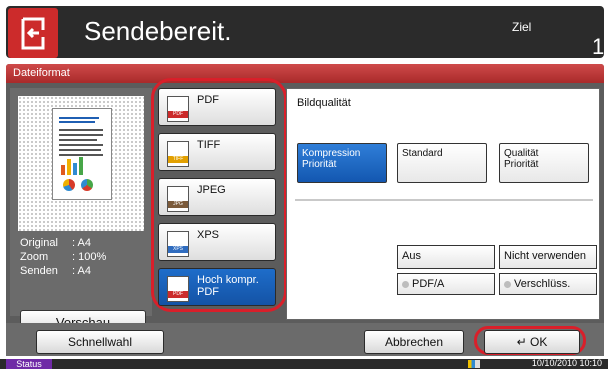  Describe the element at coordinates (178, 244) in the screenshot. I see `xps-icon: XPS` at that location.